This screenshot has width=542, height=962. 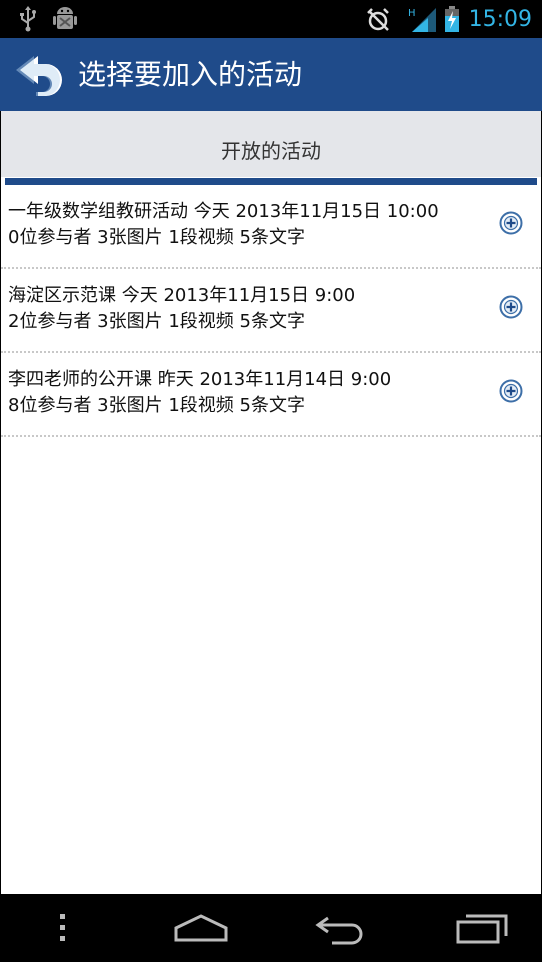 I want to click on battery-icon, so click(x=452, y=19).